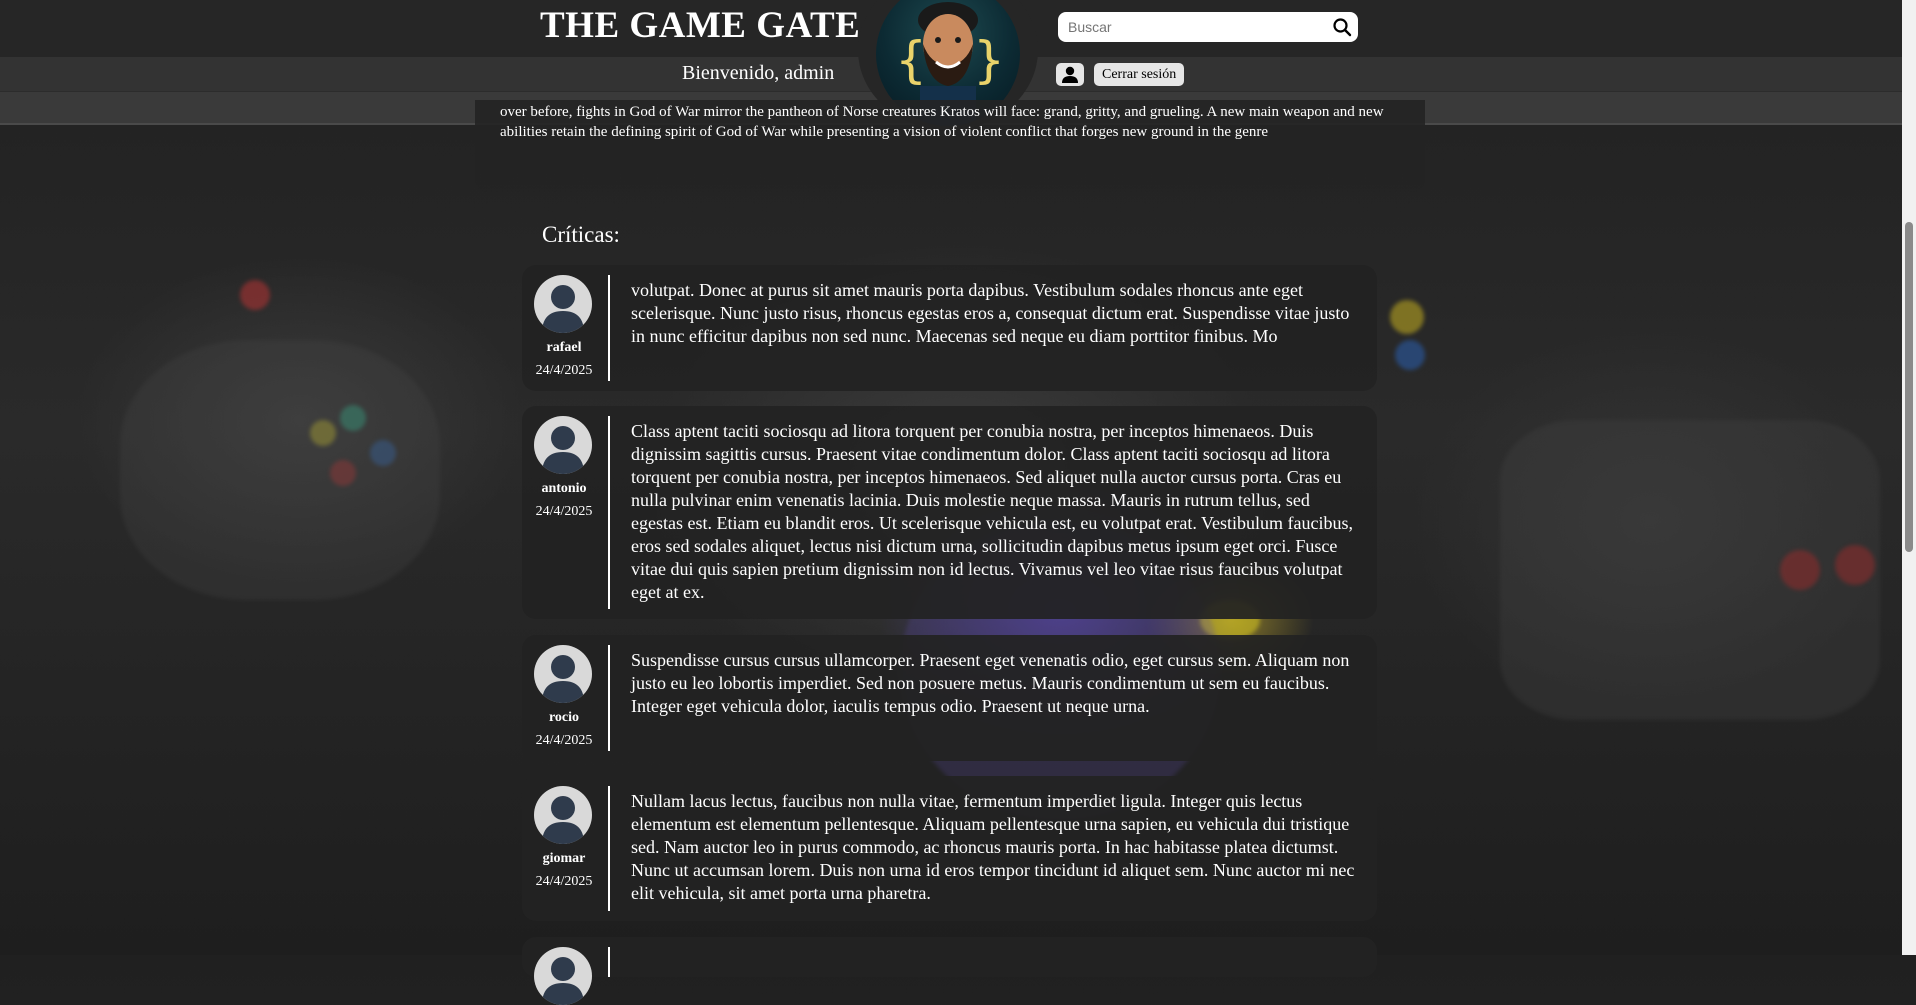 This screenshot has height=1005, width=1916. Describe the element at coordinates (564, 347) in the screenshot. I see `review-username: rafael` at that location.